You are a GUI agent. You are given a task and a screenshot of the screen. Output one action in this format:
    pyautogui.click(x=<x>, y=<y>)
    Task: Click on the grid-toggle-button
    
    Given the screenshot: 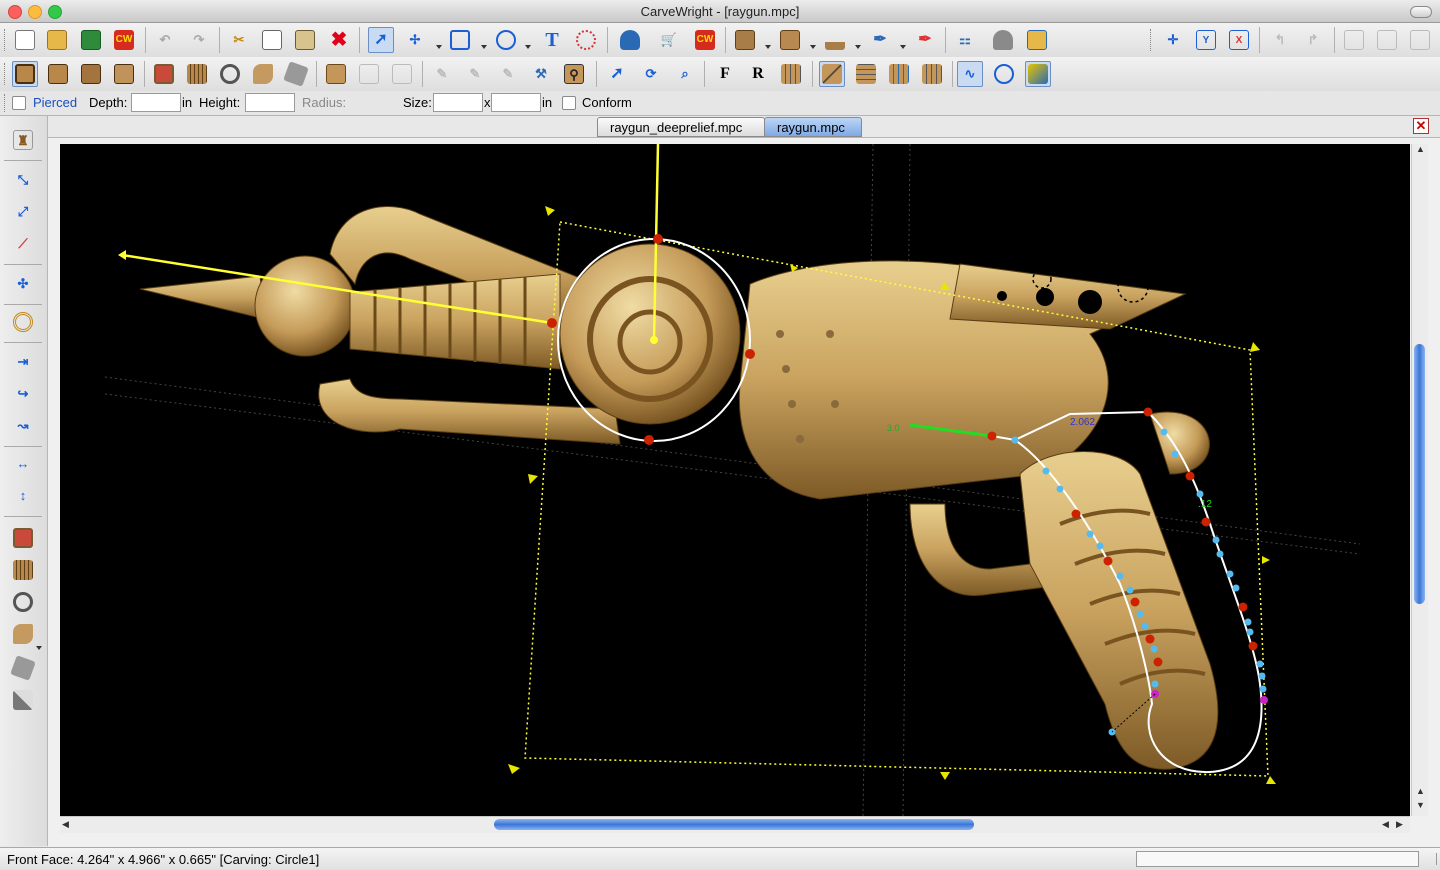 What is the action you would take?
    pyautogui.click(x=791, y=74)
    